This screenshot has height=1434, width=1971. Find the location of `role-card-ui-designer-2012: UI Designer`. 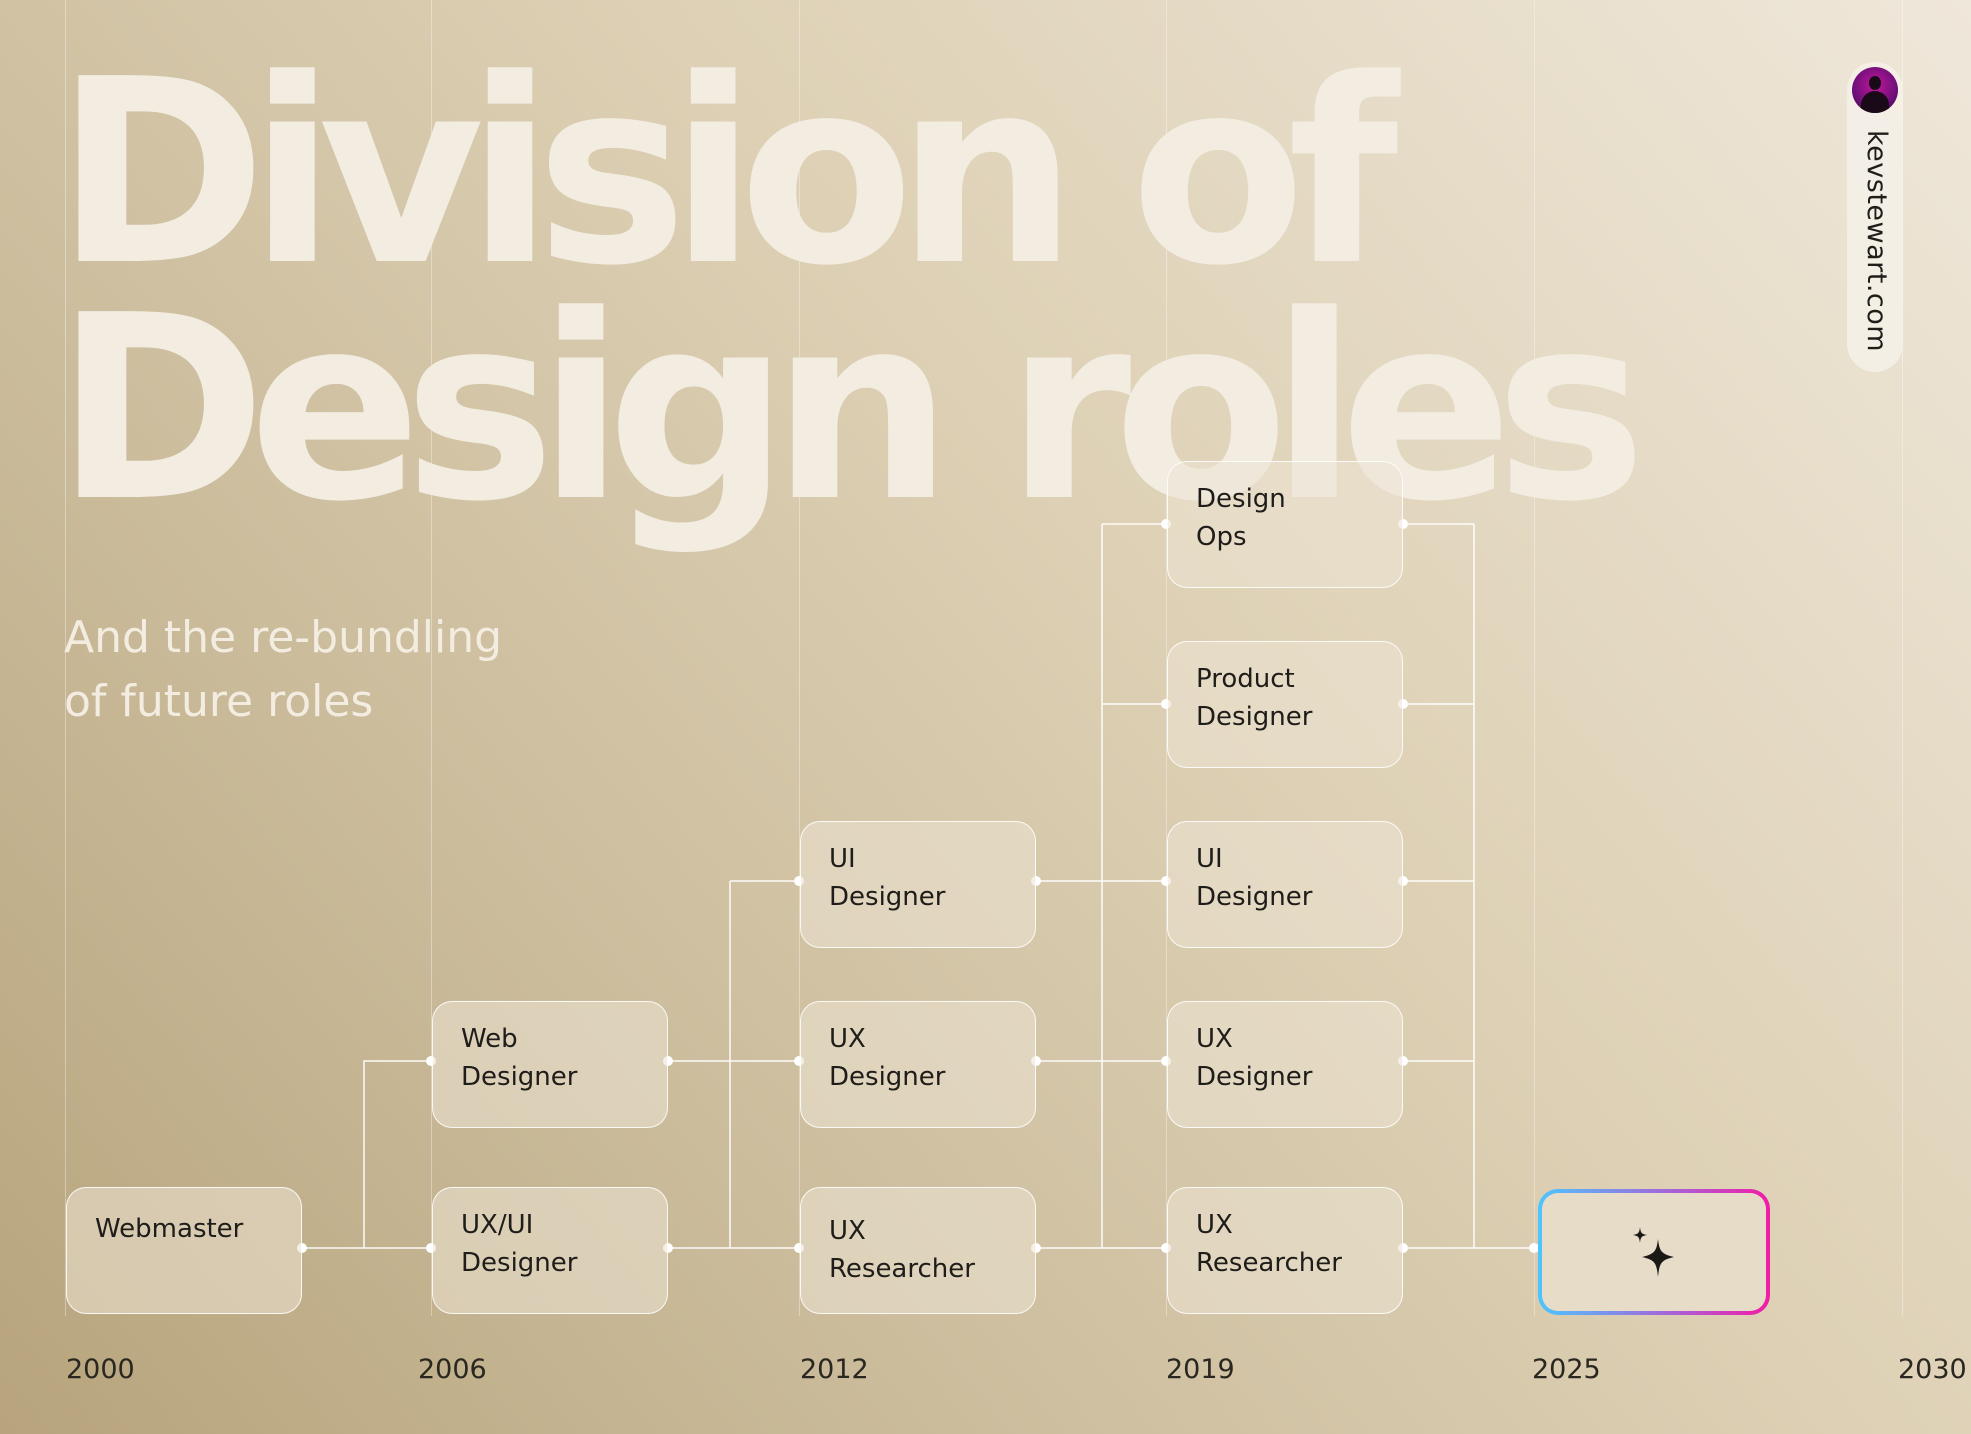

role-card-ui-designer-2012: UI Designer is located at coordinates (918, 884).